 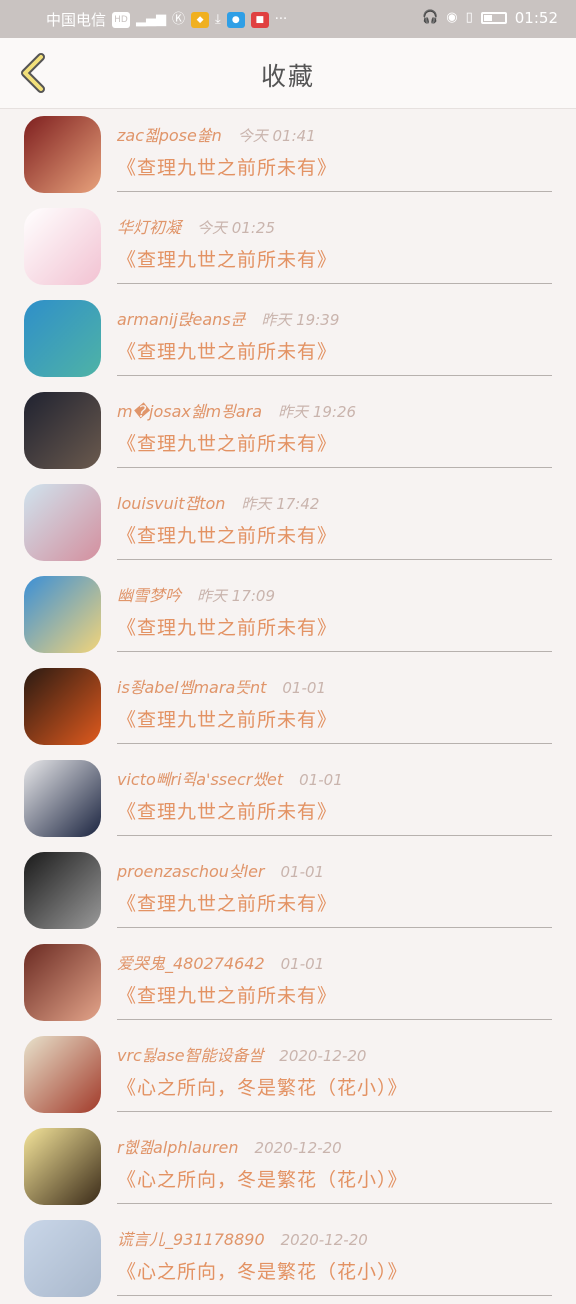 I want to click on item-meta: armanij랹eans큔 昨天 19:39, so click(x=228, y=318).